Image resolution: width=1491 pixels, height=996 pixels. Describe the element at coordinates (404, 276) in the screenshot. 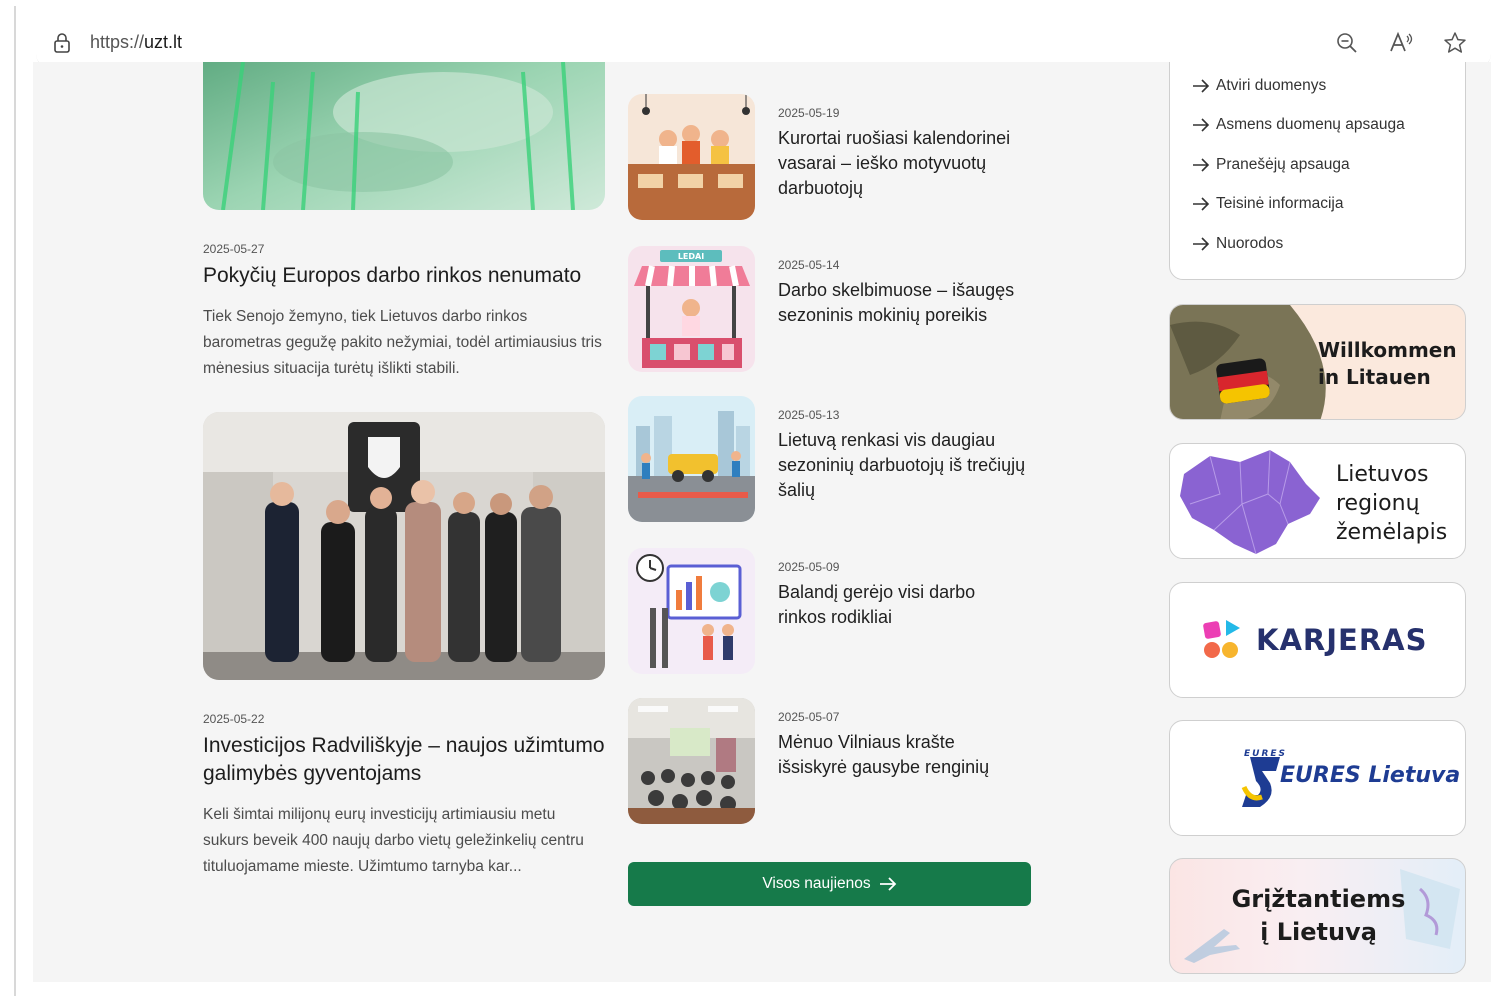

I see `article-title: Pokyčių Europos darbo rinkos nenumato` at that location.